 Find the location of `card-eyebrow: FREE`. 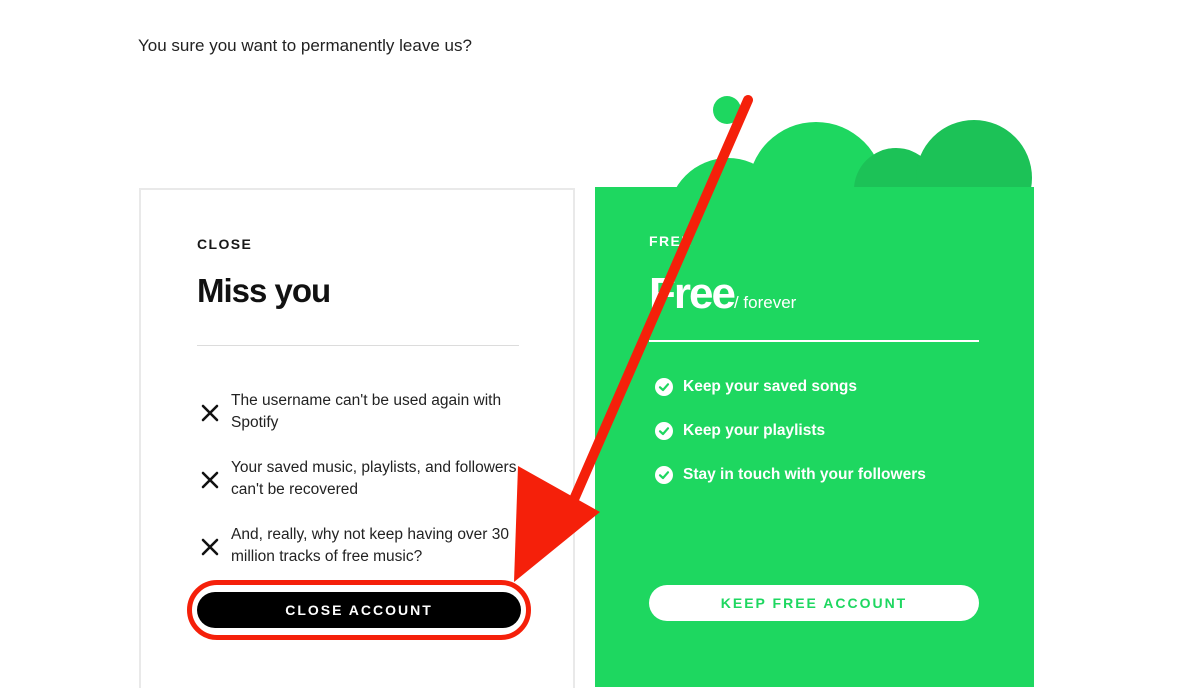

card-eyebrow: FREE is located at coordinates (670, 241).